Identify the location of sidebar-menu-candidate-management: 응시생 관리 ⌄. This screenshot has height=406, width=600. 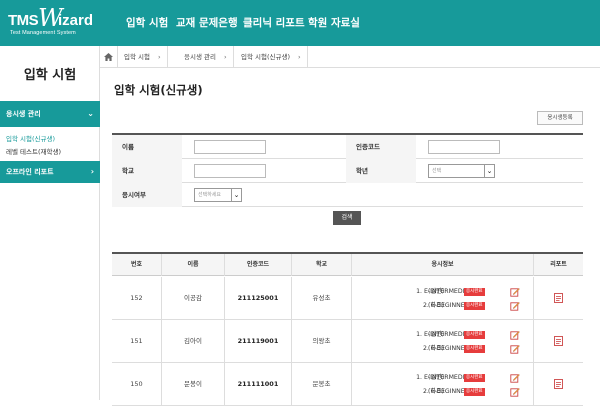
(50, 114).